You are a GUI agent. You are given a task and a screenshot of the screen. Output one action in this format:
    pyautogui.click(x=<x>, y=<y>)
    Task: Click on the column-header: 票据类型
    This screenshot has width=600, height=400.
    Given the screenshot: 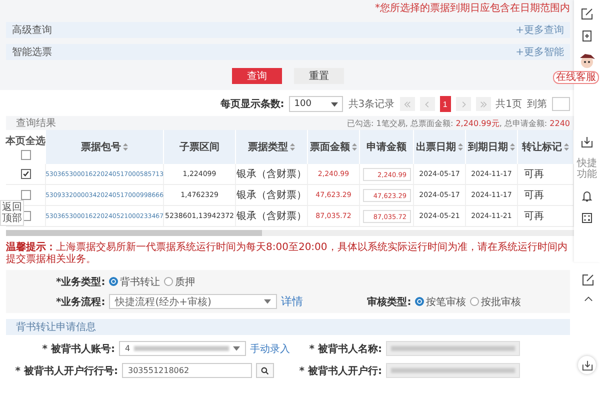 What is the action you would take?
    pyautogui.click(x=272, y=147)
    